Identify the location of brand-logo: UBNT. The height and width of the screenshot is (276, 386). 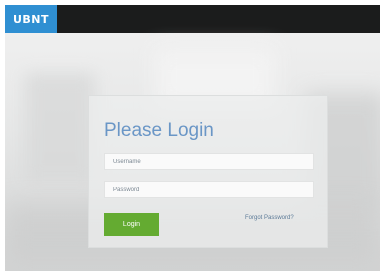
(31, 19).